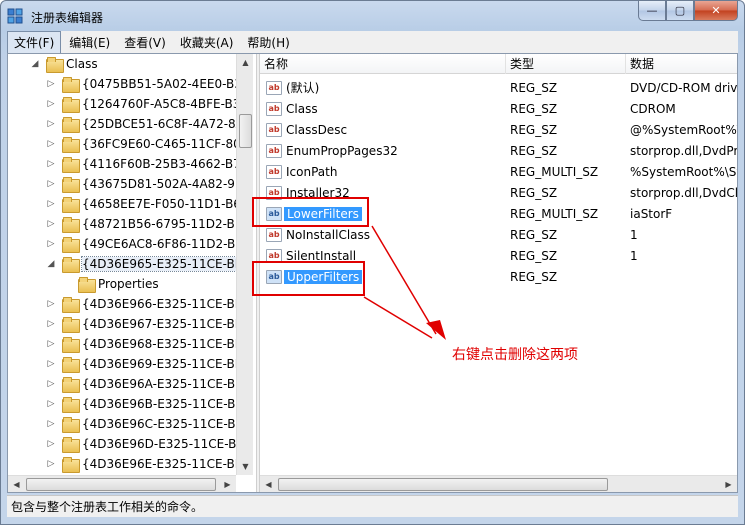 The width and height of the screenshot is (745, 525). Describe the element at coordinates (652, 11) in the screenshot. I see `minimize-button: —` at that location.